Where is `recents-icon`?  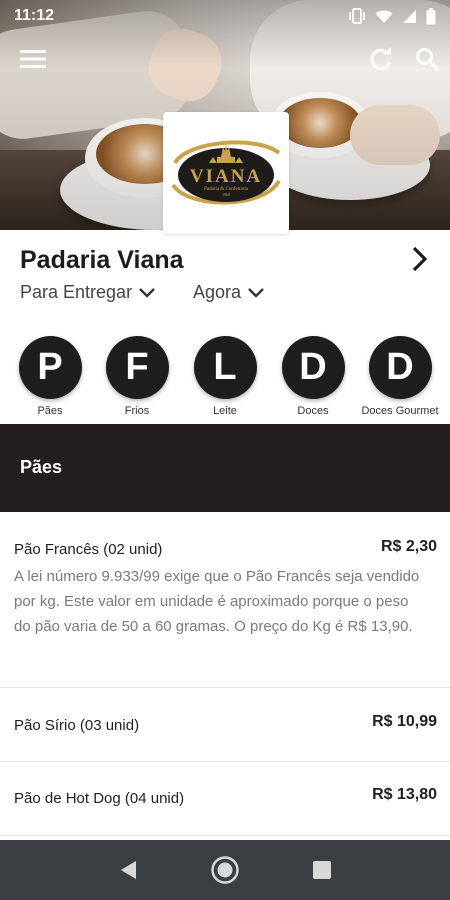 recents-icon is located at coordinates (321, 870).